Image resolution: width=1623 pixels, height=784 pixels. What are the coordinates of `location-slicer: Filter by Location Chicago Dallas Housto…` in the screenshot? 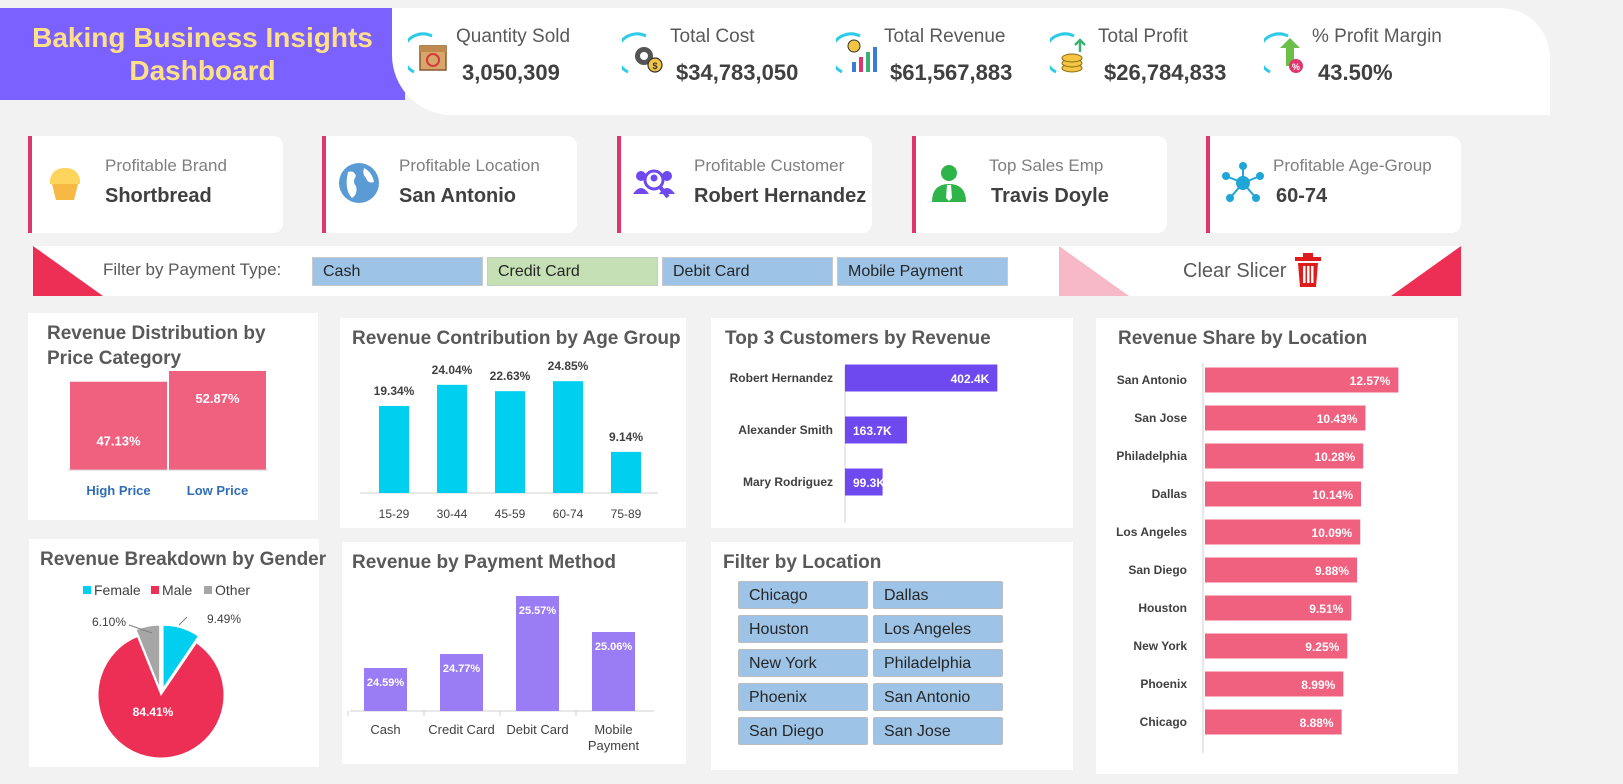 It's located at (892, 656).